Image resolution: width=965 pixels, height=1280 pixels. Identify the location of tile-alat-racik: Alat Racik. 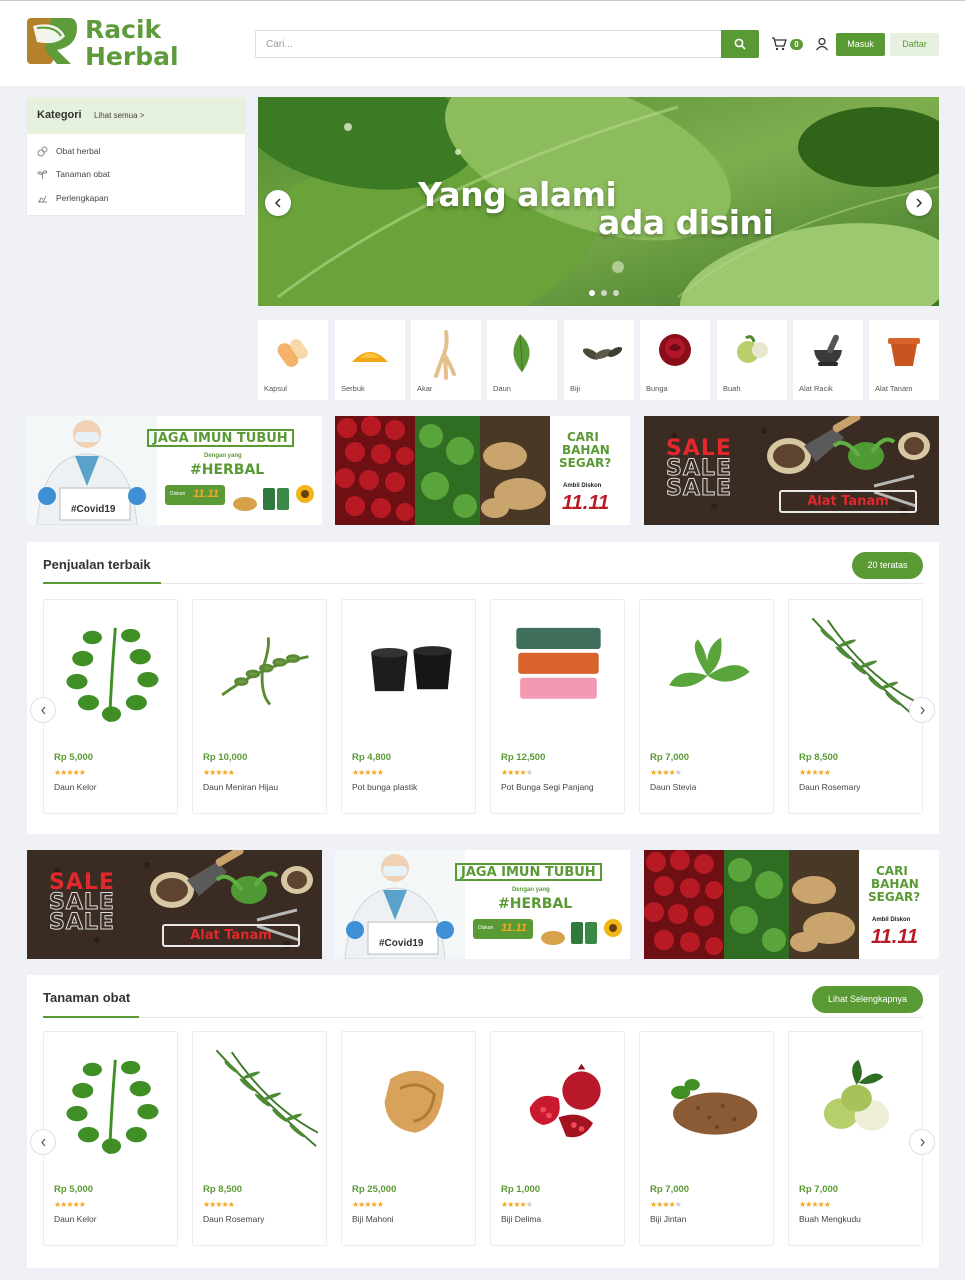
(828, 360).